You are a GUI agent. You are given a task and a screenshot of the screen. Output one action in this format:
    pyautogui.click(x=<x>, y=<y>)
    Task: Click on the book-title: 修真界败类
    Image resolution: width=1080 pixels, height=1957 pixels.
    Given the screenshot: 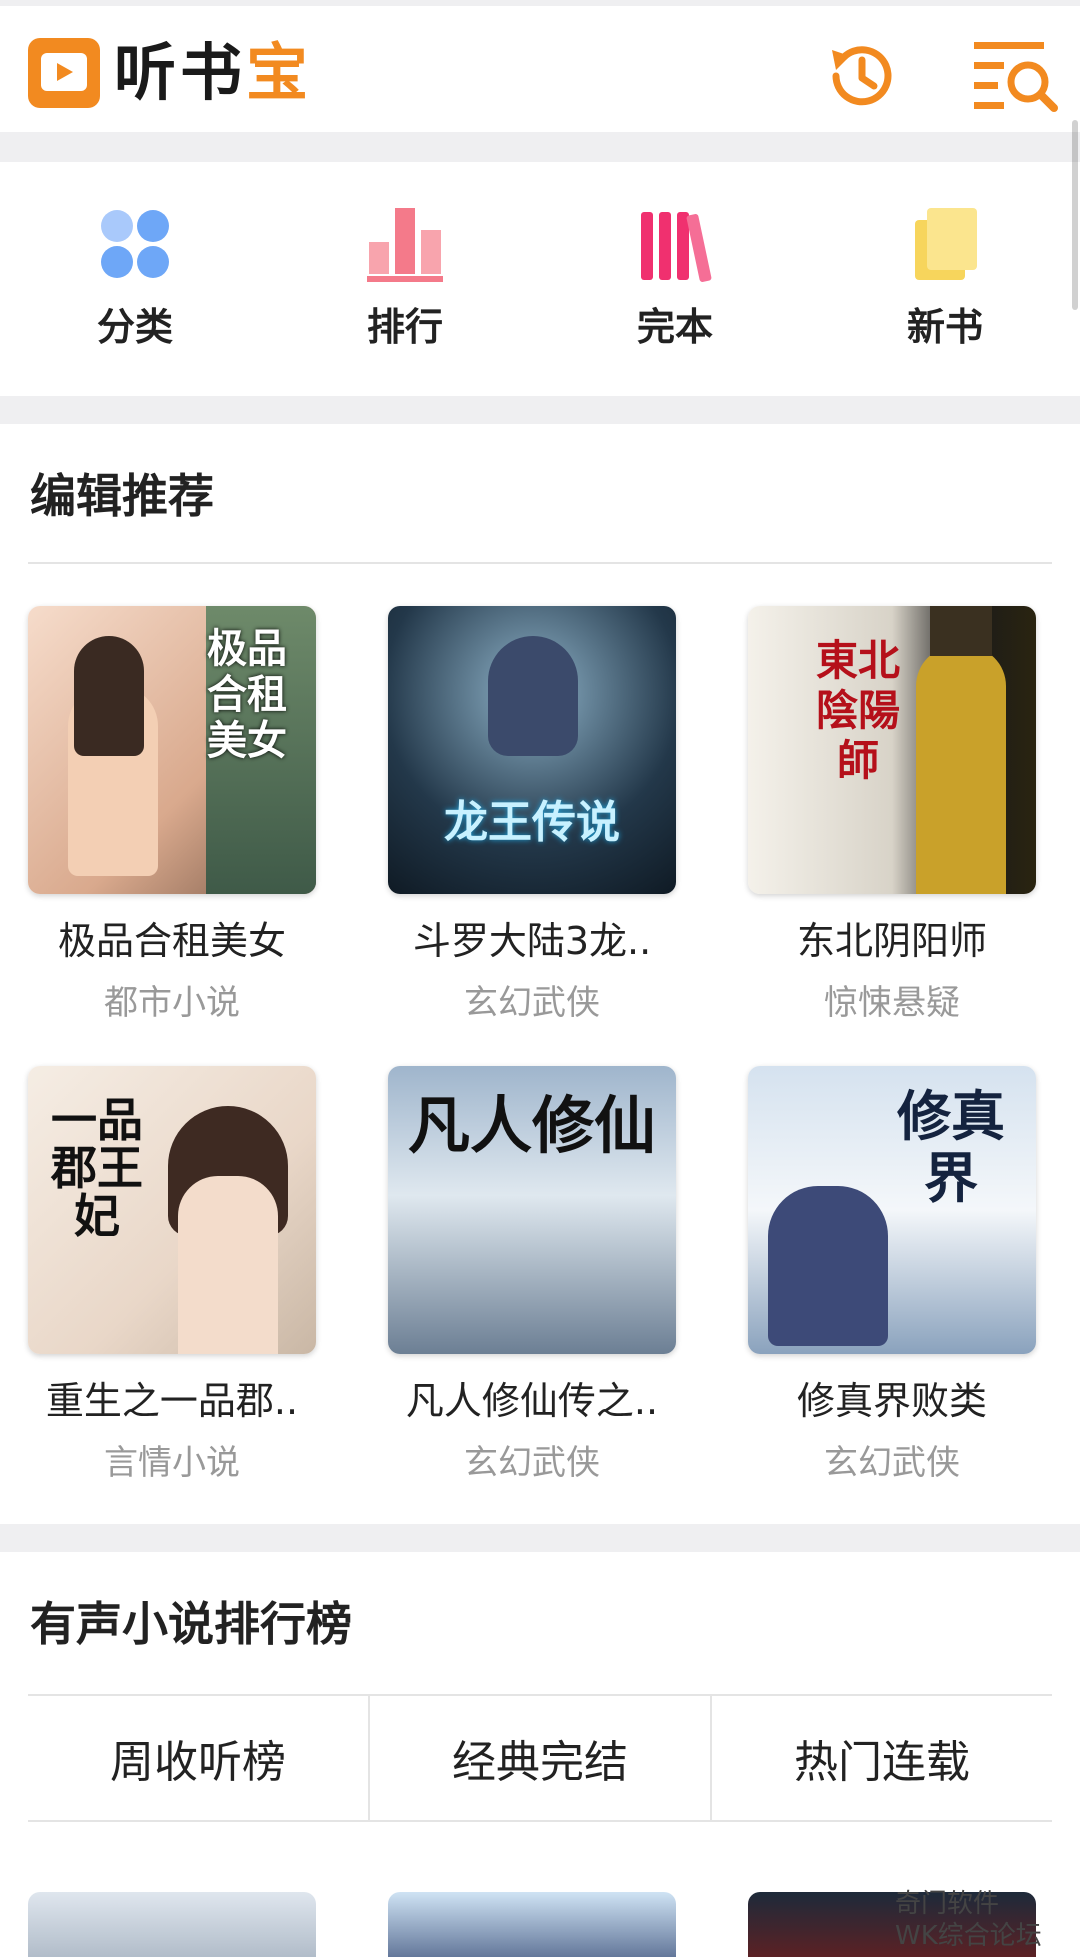 What is the action you would take?
    pyautogui.click(x=891, y=1401)
    